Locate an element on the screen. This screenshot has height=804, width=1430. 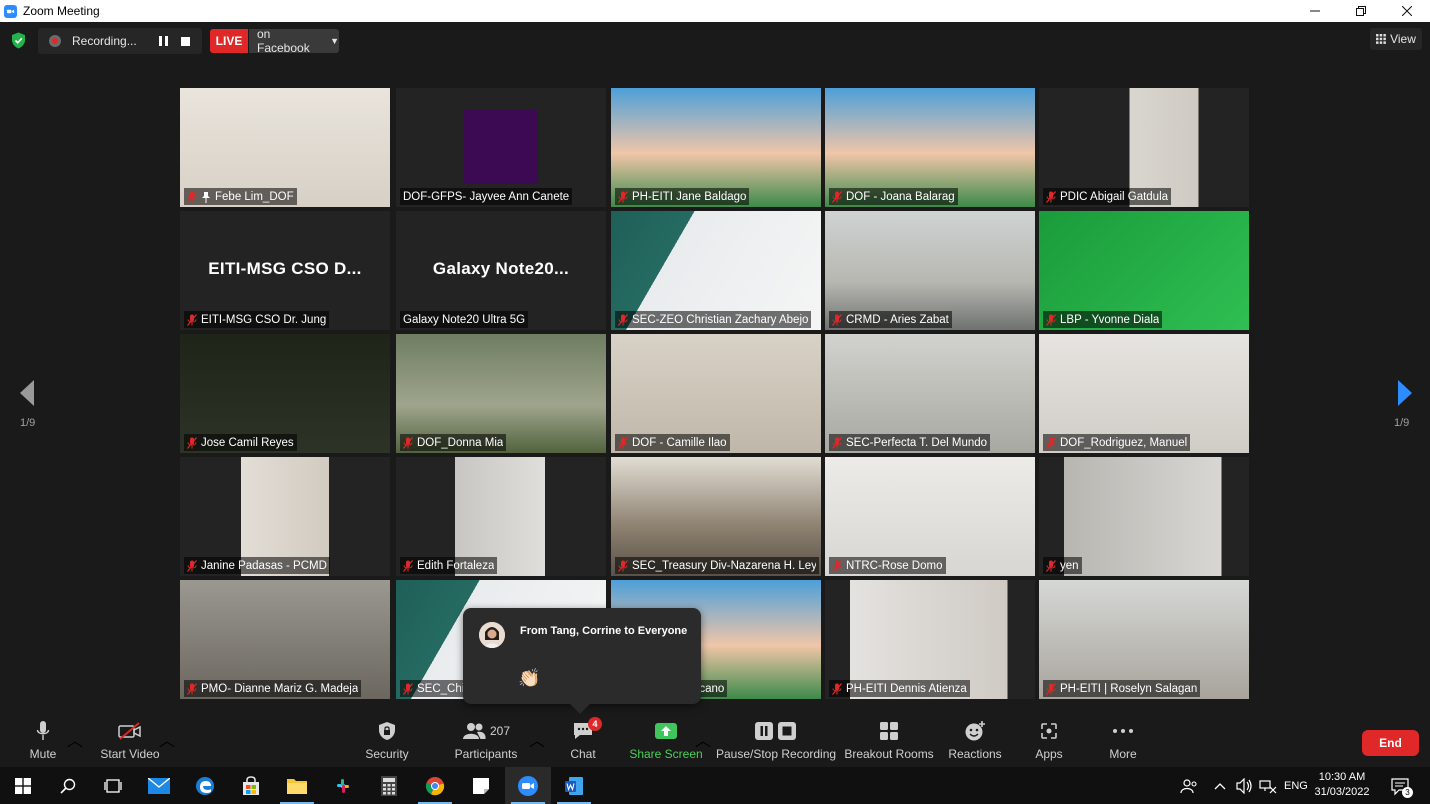
participant-video-tile: PH-EITI Dennis Atienza is located at coordinates (930, 639).